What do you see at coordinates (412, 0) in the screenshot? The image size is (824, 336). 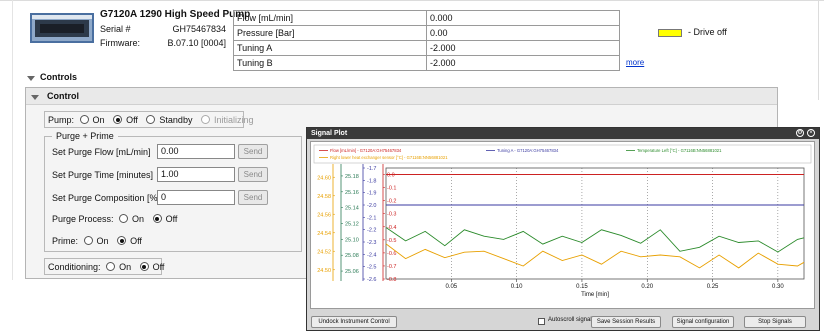 I see `top-border` at bounding box center [412, 0].